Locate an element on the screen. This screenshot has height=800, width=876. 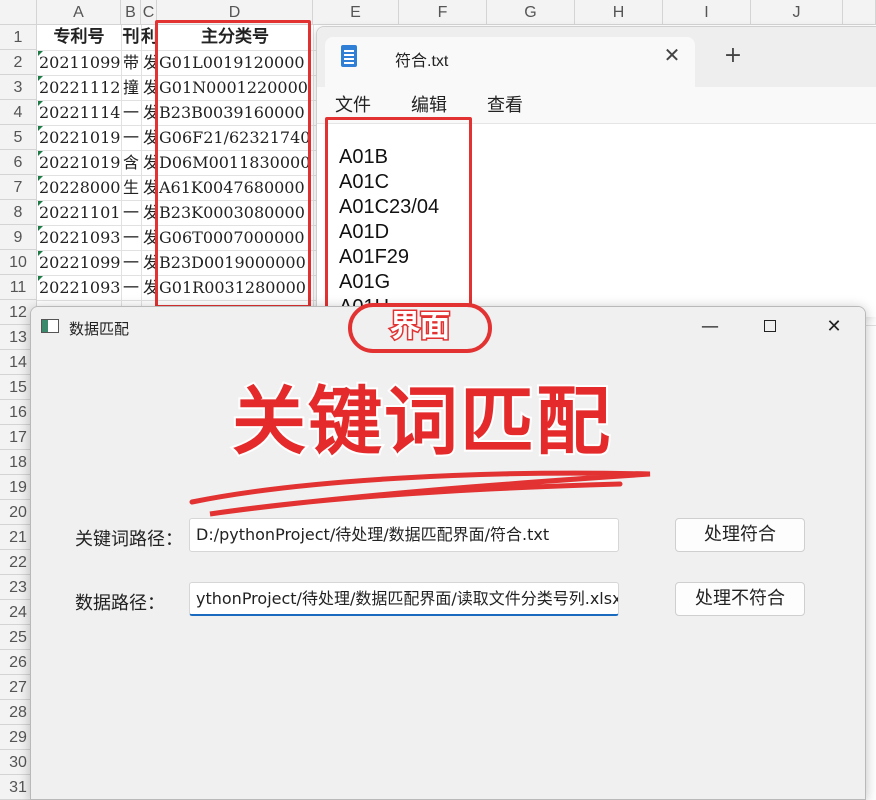
cell-b: 带 is located at coordinates (131, 62).